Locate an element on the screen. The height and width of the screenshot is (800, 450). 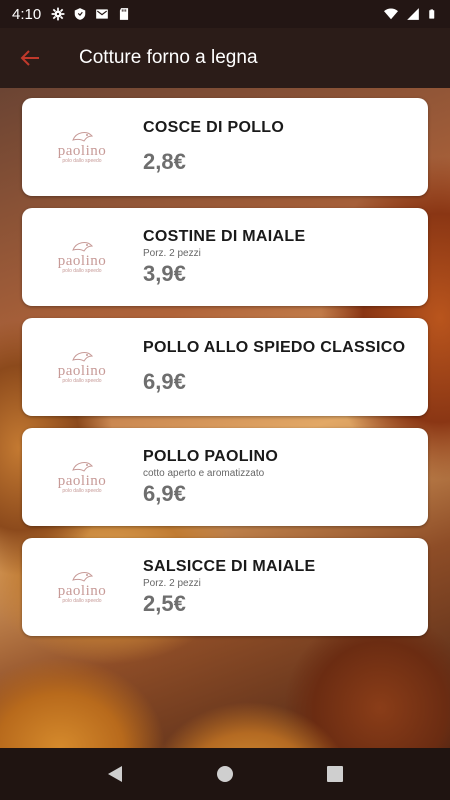
item-name: POLLO PAOLINO is located at coordinates (211, 456).